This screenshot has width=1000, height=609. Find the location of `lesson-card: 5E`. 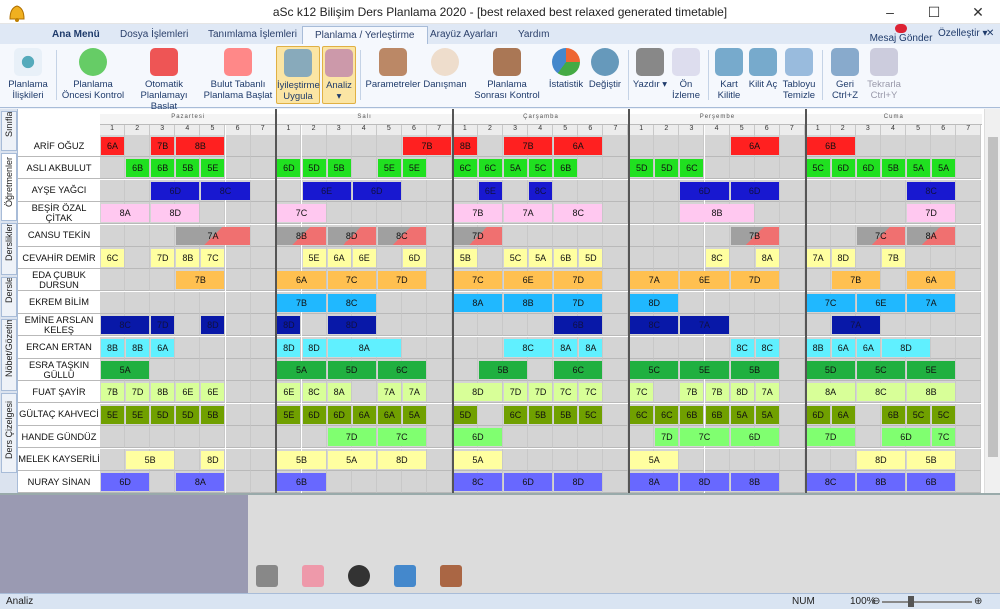

lesson-card: 5E is located at coordinates (138, 414).